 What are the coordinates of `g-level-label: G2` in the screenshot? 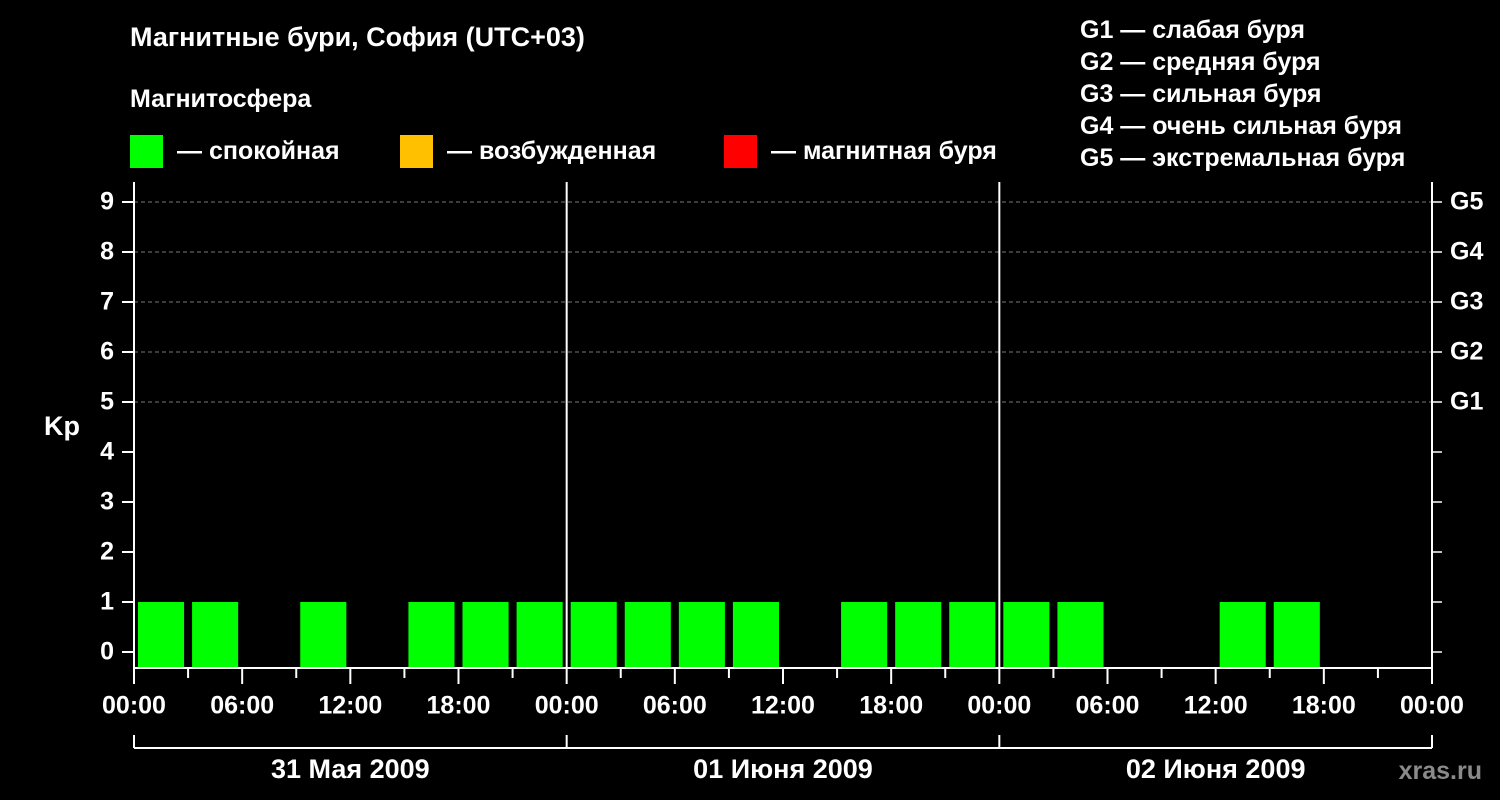 It's located at (1466, 352).